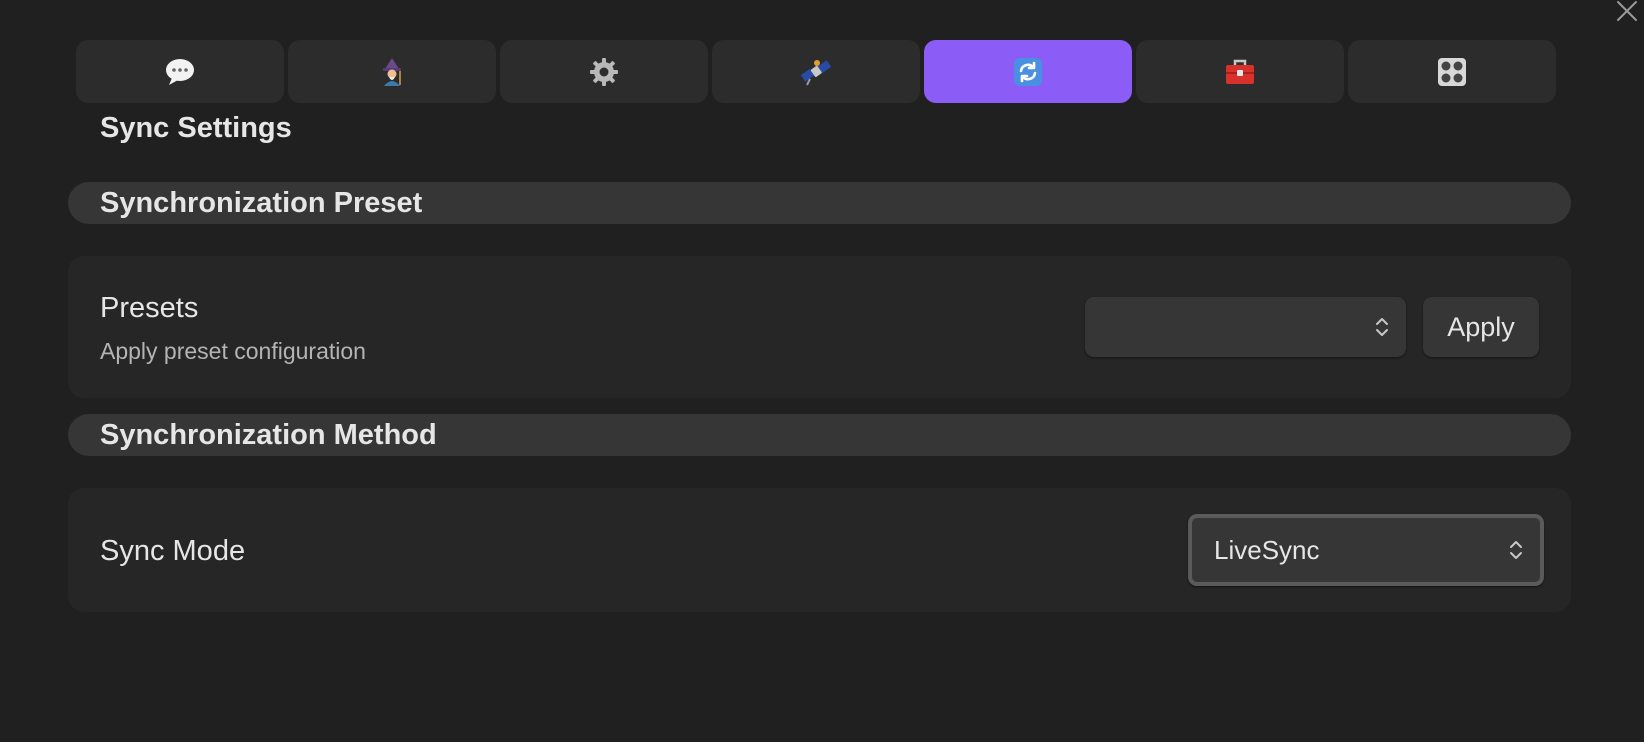  Describe the element at coordinates (1245, 327) in the screenshot. I see `presets-select` at that location.